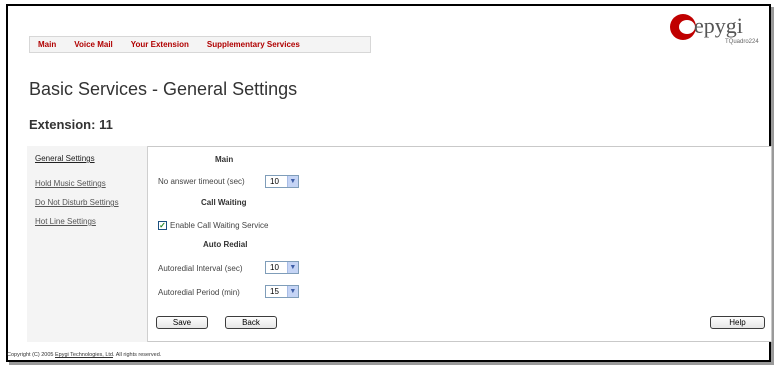  Describe the element at coordinates (93, 44) in the screenshot. I see `nav-voice-mail: Voice Mail` at that location.